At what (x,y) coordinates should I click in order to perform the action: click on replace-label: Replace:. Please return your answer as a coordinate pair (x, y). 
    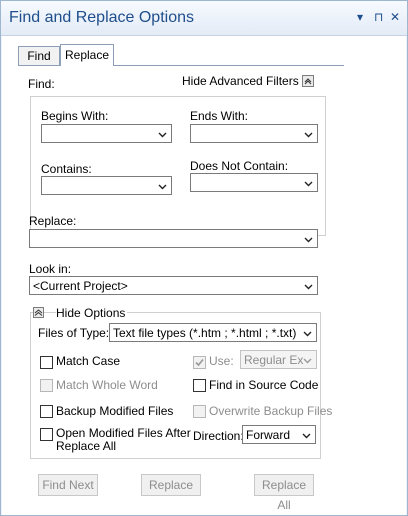
    Looking at the image, I should click on (53, 221).